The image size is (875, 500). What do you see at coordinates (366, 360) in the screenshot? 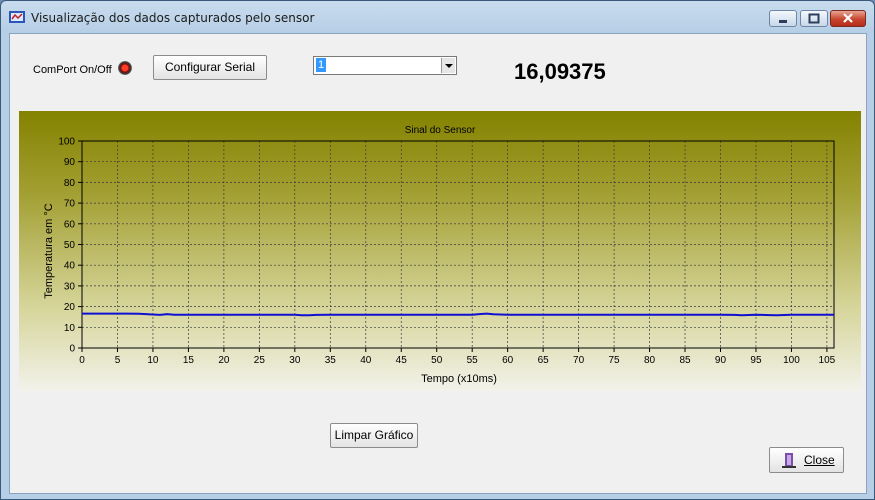
I see `x-tick-label: 40` at bounding box center [366, 360].